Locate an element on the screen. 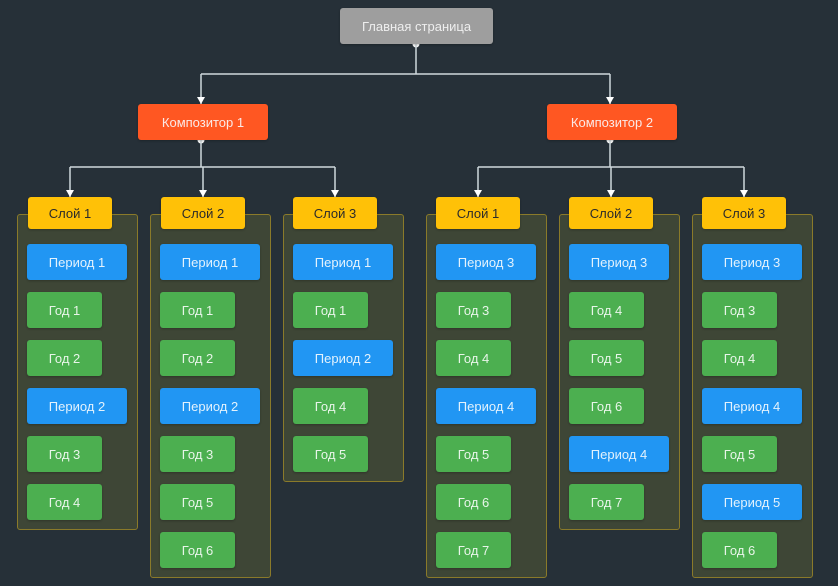  composer-2-node: Композитор 2 is located at coordinates (612, 122).